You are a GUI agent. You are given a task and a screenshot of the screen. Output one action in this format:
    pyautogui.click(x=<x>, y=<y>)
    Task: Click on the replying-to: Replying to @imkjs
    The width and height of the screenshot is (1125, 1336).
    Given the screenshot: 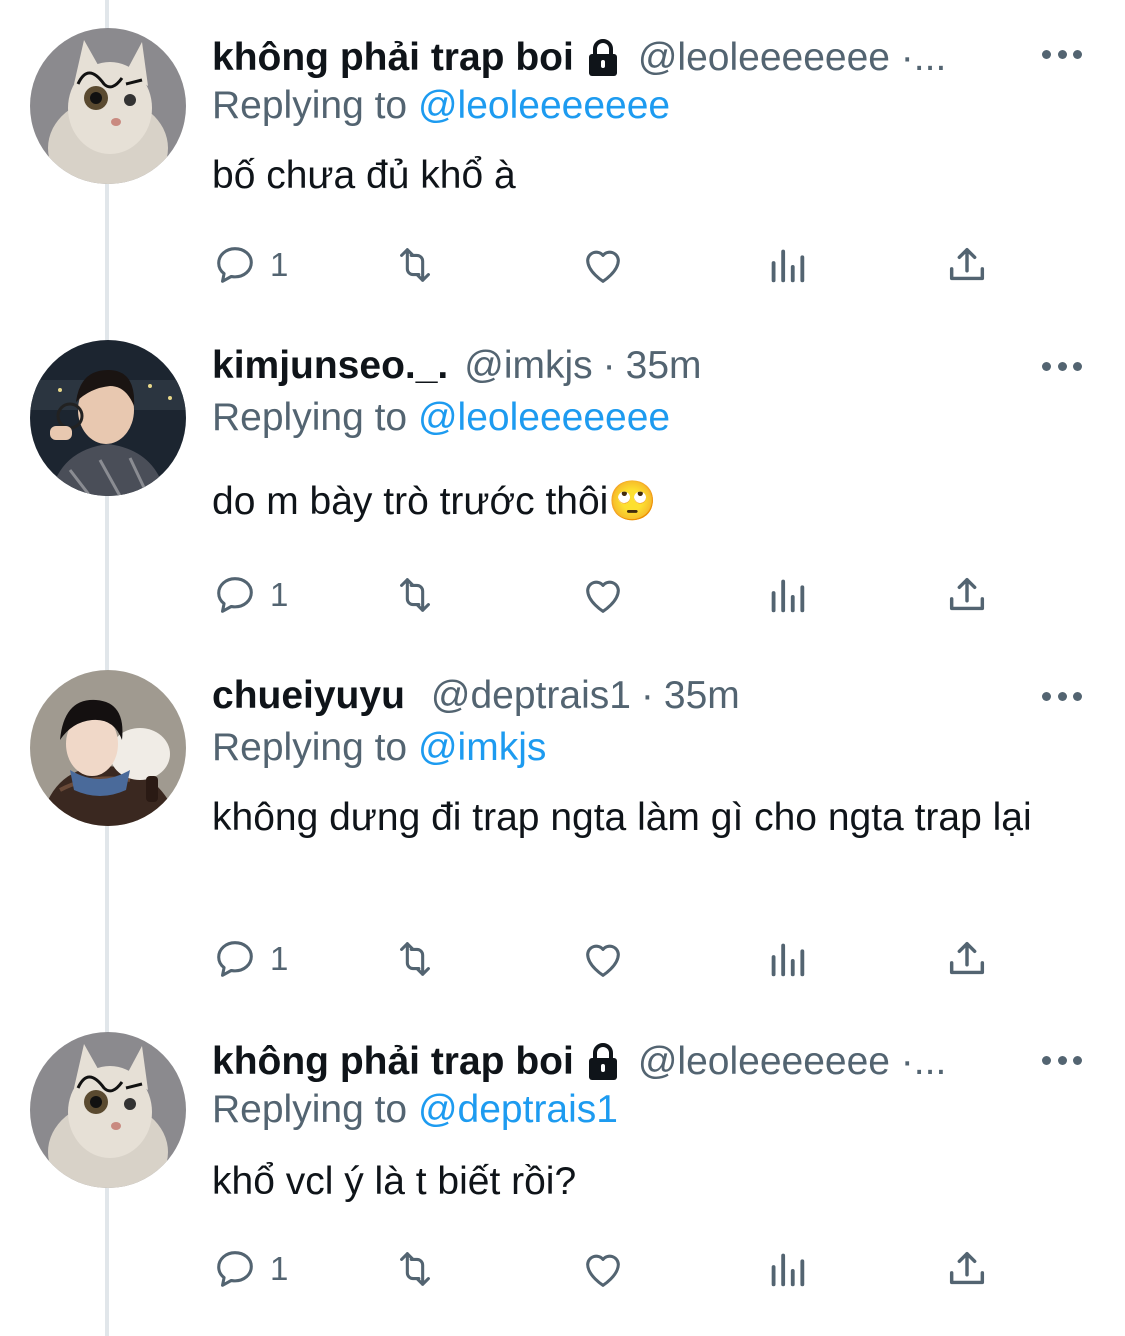 What is the action you would take?
    pyautogui.click(x=379, y=748)
    